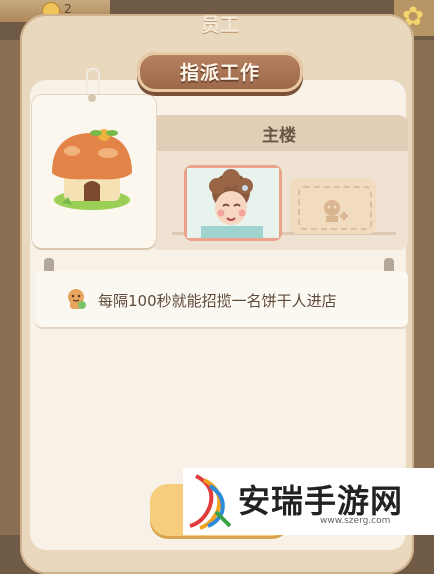 Image resolution: width=434 pixels, height=574 pixels. I want to click on building-card, so click(94, 171).